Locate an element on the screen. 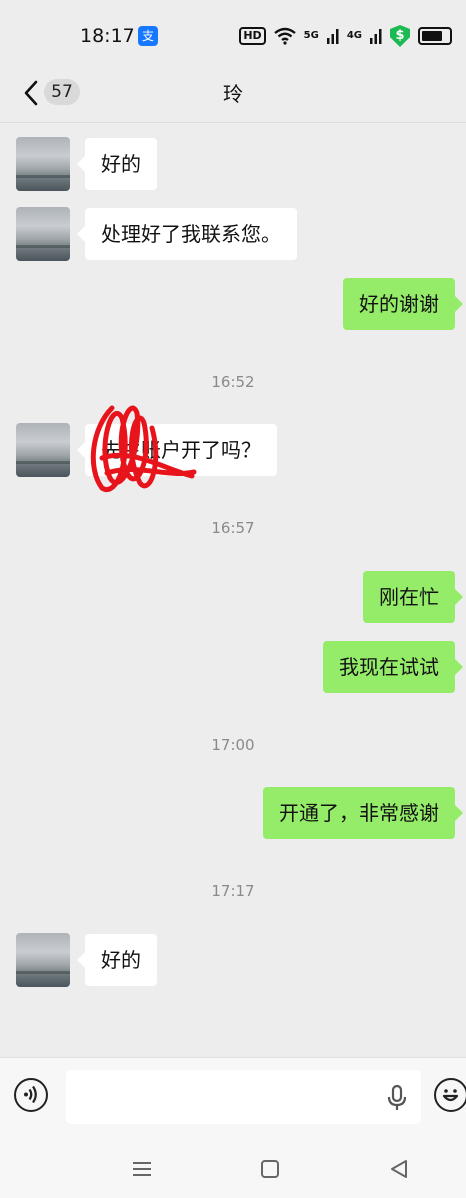 The width and height of the screenshot is (466, 1198). network-4g-label: 4G is located at coordinates (354, 35).